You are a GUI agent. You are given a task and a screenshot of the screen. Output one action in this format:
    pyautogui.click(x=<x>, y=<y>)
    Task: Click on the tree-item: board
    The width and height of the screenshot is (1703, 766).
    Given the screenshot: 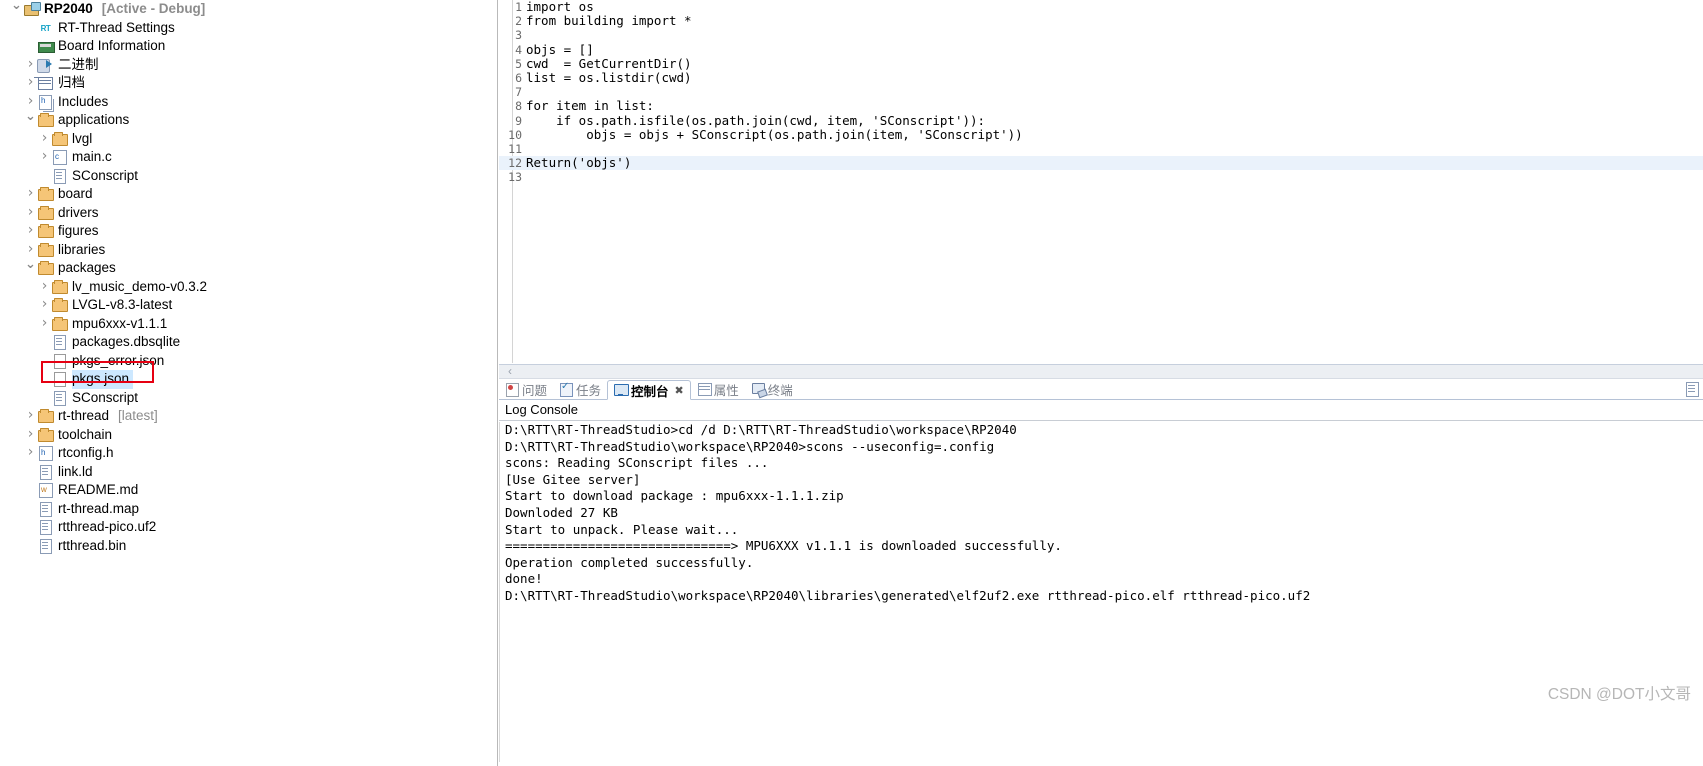 What is the action you would take?
    pyautogui.click(x=248, y=194)
    